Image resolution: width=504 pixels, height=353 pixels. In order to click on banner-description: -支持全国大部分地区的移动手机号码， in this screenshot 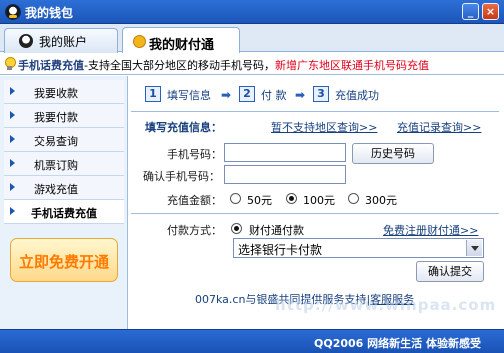, I will do `click(179, 65)`.